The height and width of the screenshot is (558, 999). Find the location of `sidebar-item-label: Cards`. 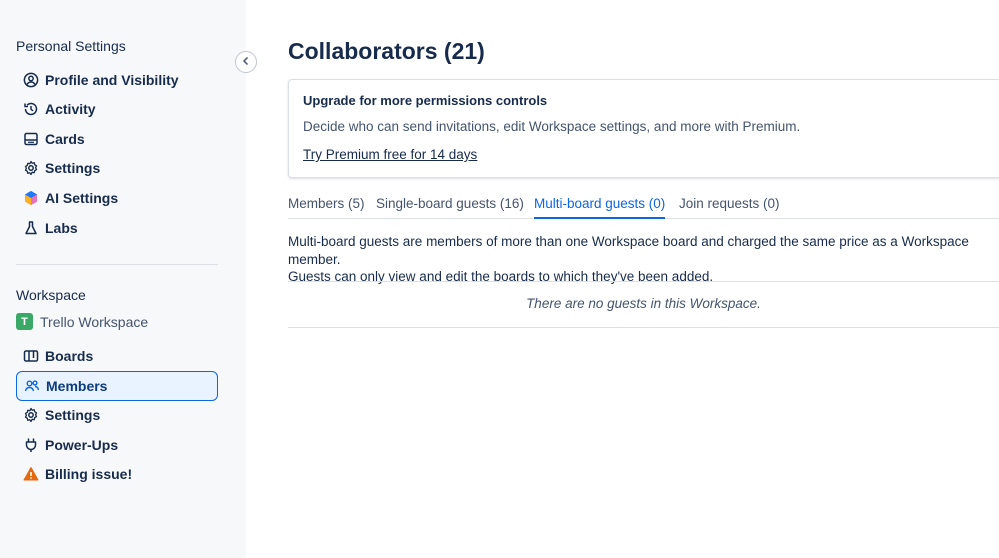

sidebar-item-label: Cards is located at coordinates (65, 139).